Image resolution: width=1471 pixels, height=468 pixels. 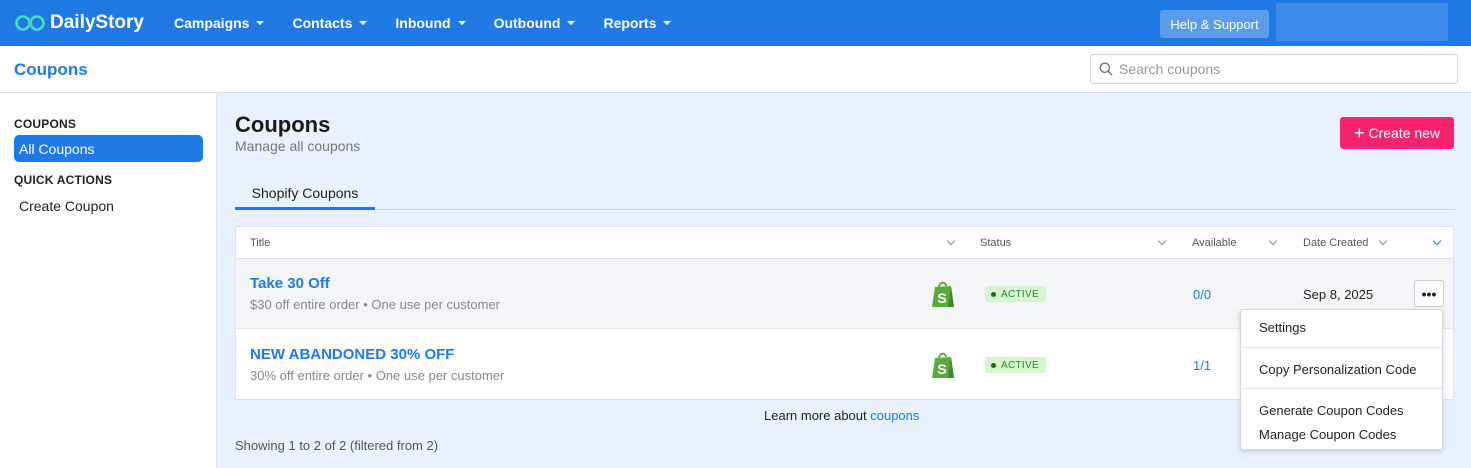 What do you see at coordinates (283, 124) in the screenshot?
I see `main-title: Coupons` at bounding box center [283, 124].